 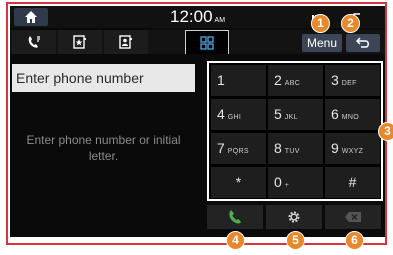 I want to click on key-7: 7 PQRS, so click(x=238, y=148).